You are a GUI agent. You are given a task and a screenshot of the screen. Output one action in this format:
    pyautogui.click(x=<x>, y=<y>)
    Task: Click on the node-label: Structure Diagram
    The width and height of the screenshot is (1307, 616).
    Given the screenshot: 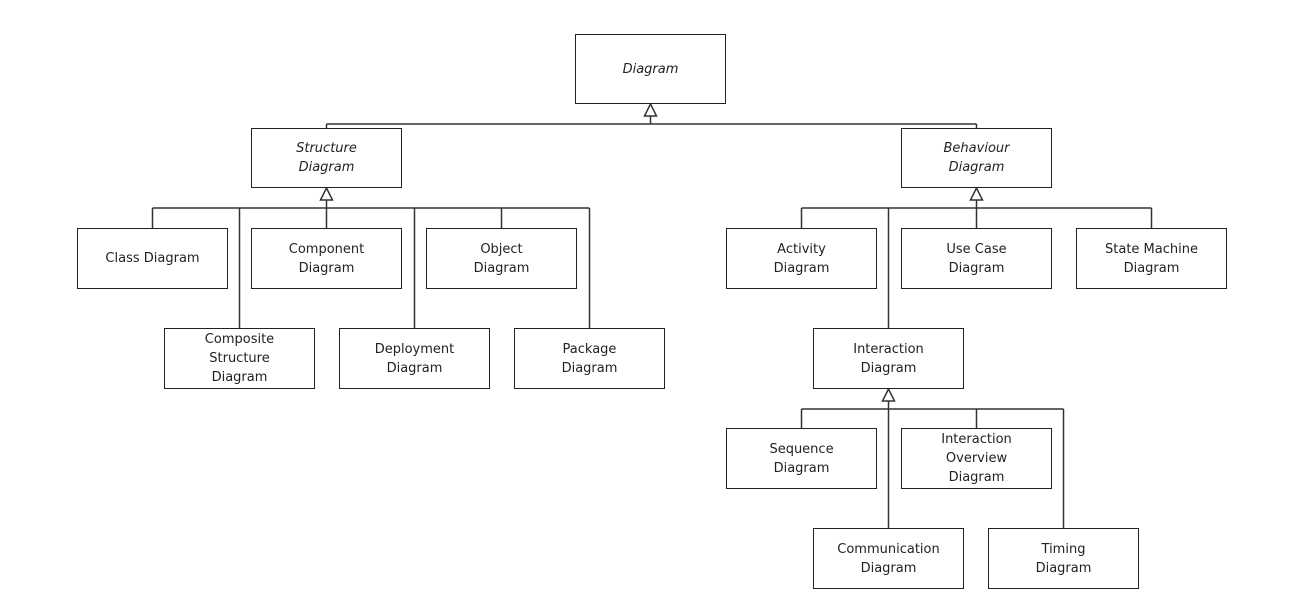 What is the action you would take?
    pyautogui.click(x=326, y=158)
    